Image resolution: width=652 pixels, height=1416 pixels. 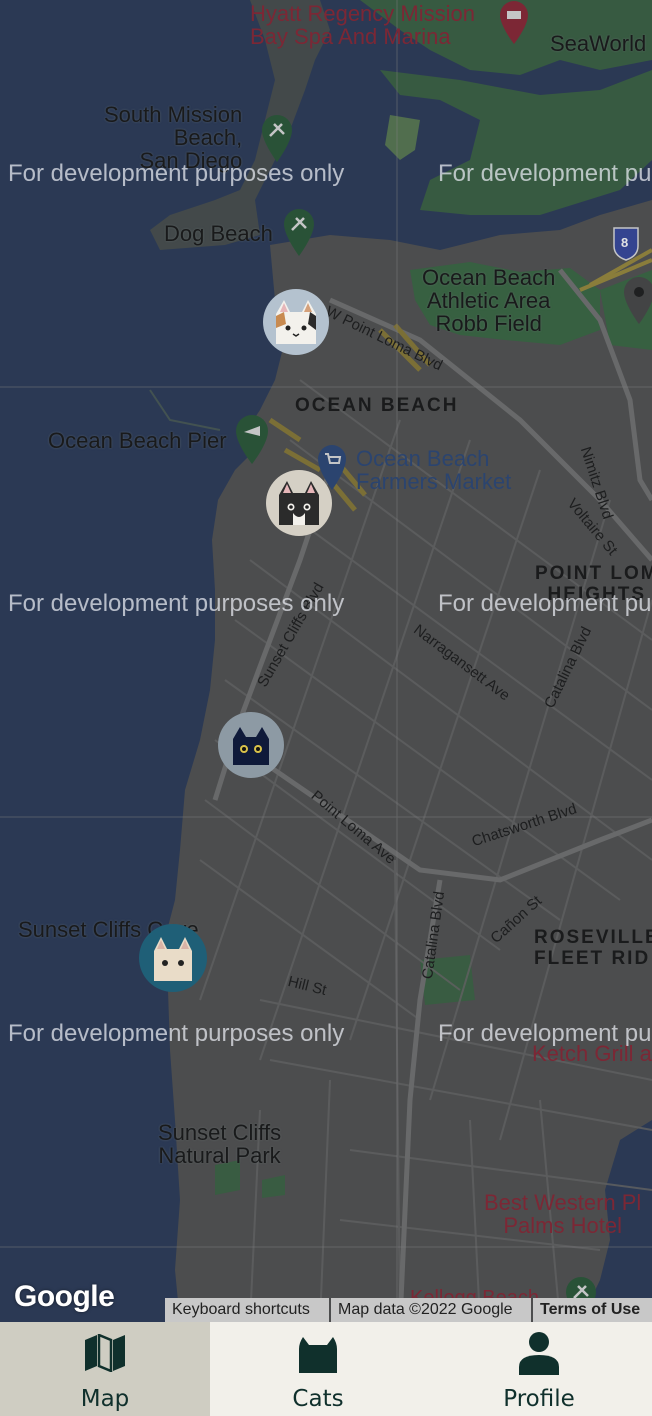 I want to click on map-data-text: Map data ©2022 Google, so click(x=431, y=1310).